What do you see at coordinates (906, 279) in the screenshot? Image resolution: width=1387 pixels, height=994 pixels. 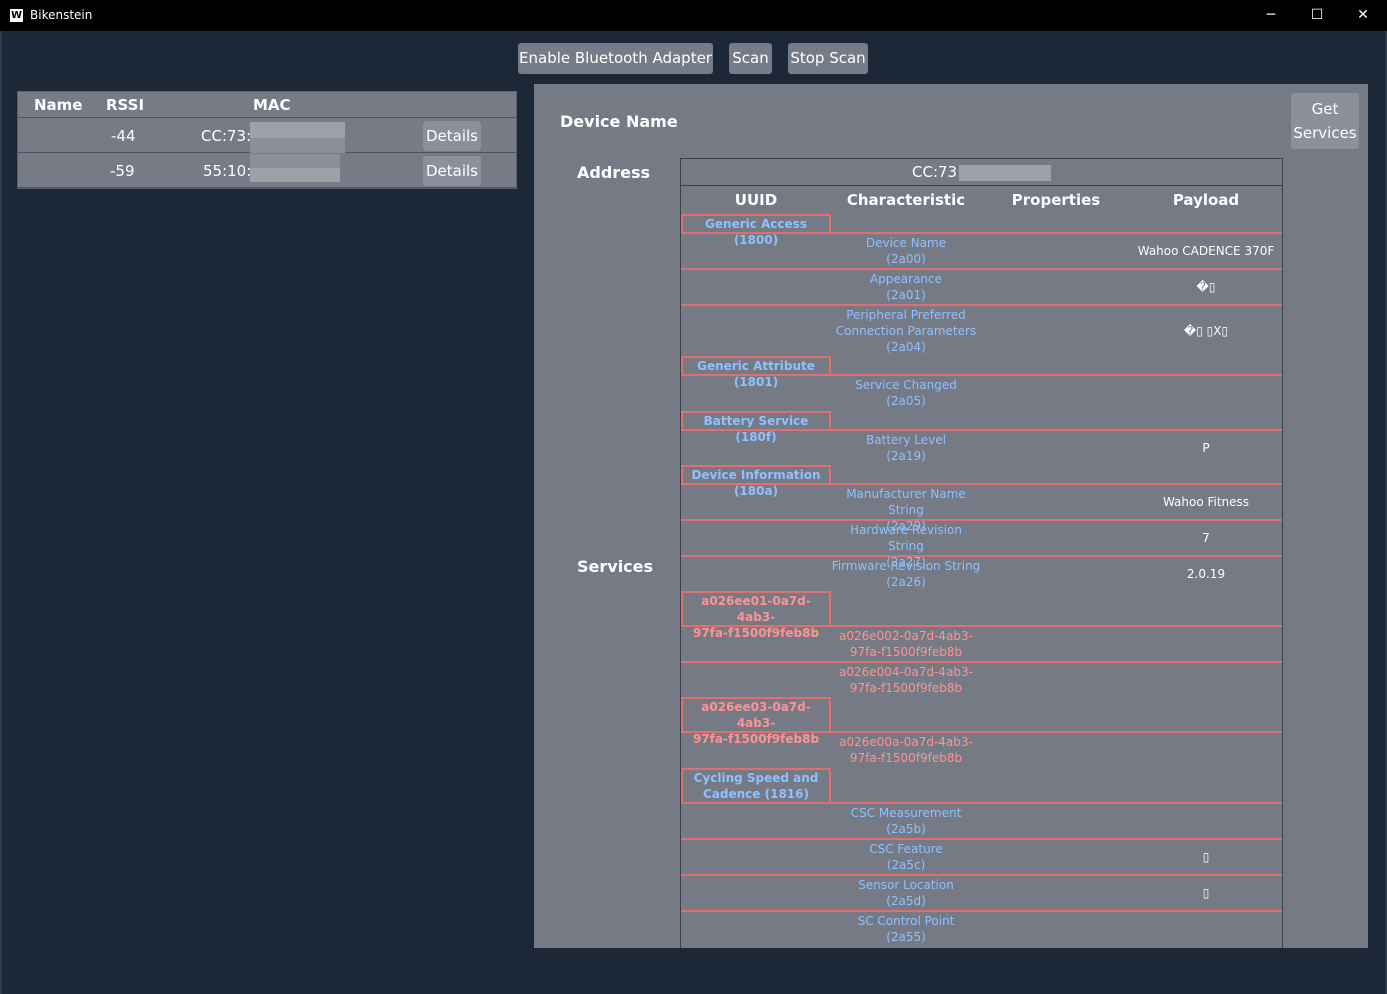 I see `characteristic-name: Appearance` at bounding box center [906, 279].